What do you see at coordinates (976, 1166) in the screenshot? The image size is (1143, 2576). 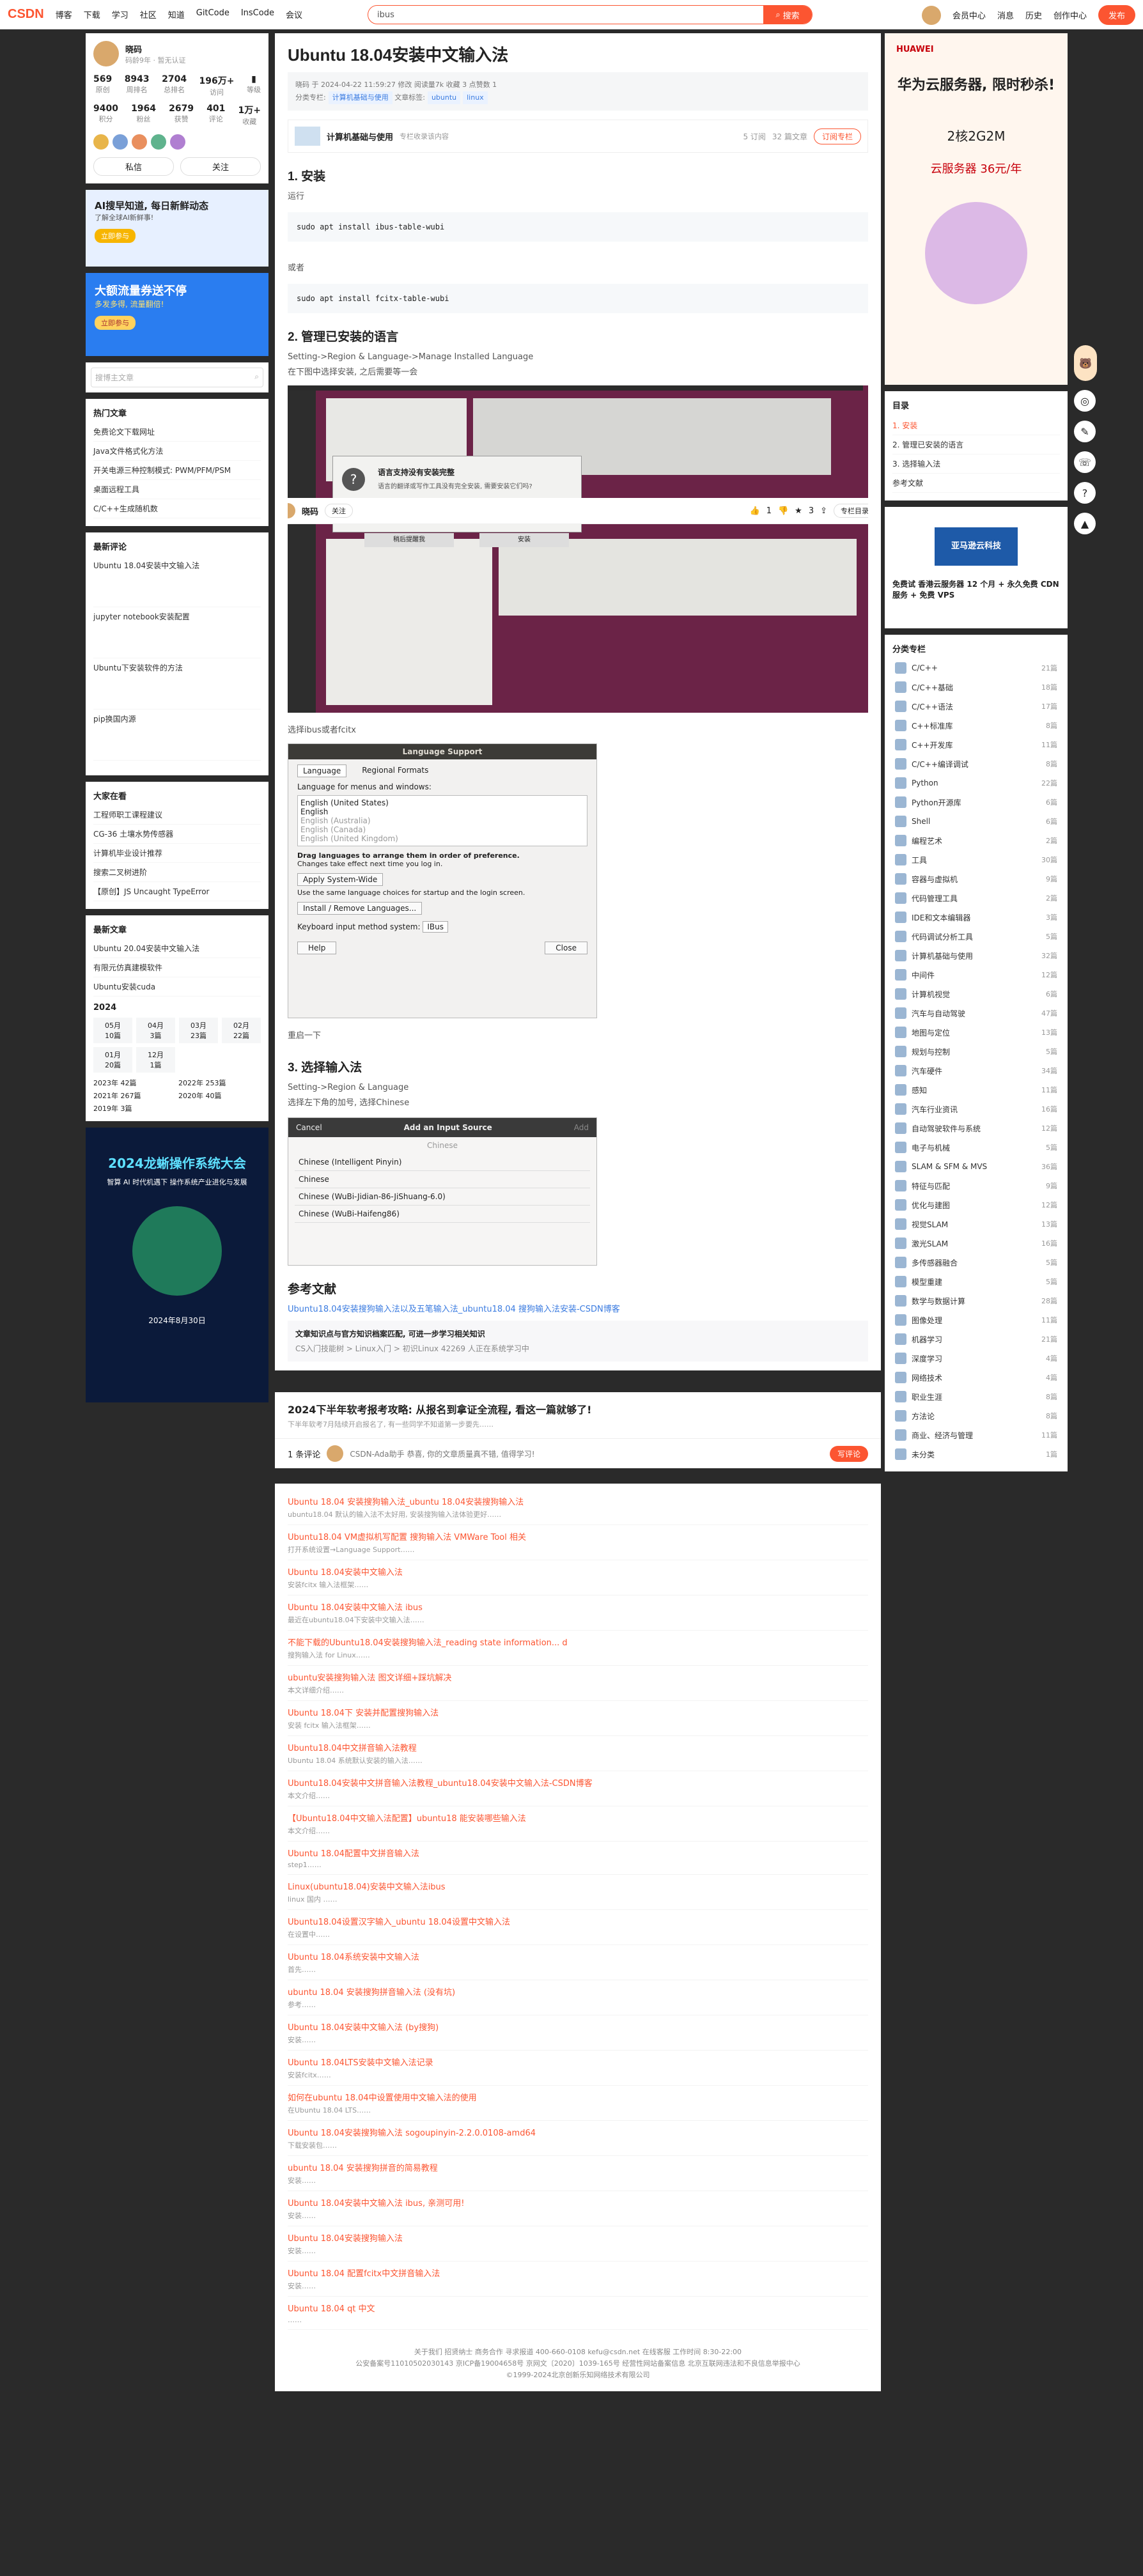 I see `category-item: SLAM & SFM & MVS 36篇` at bounding box center [976, 1166].